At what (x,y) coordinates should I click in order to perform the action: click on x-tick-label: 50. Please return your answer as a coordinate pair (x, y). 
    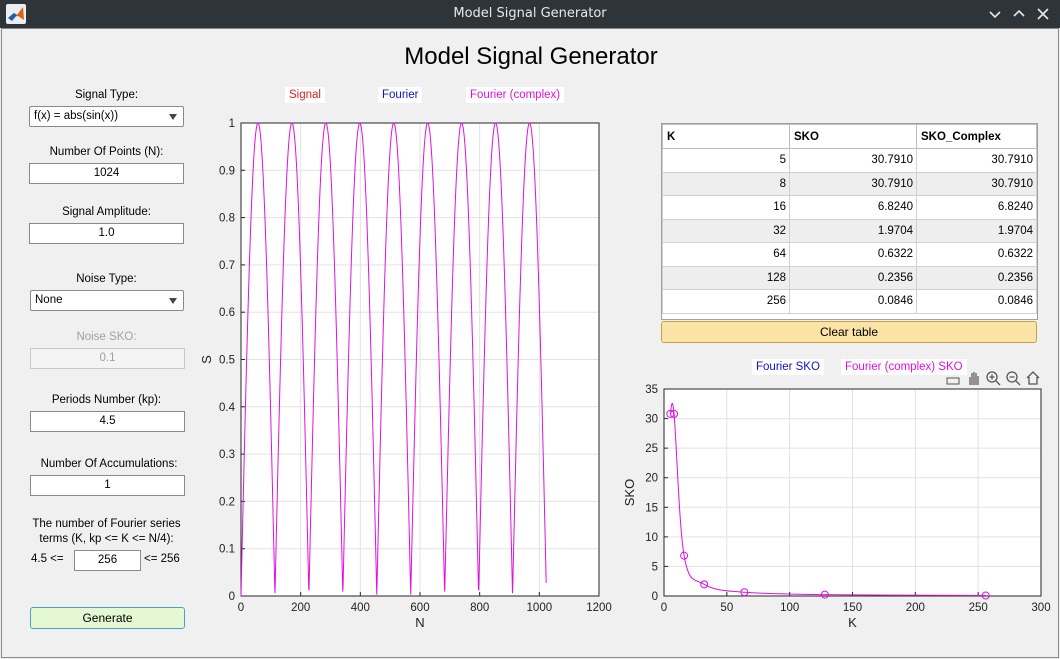
    Looking at the image, I should click on (726, 608).